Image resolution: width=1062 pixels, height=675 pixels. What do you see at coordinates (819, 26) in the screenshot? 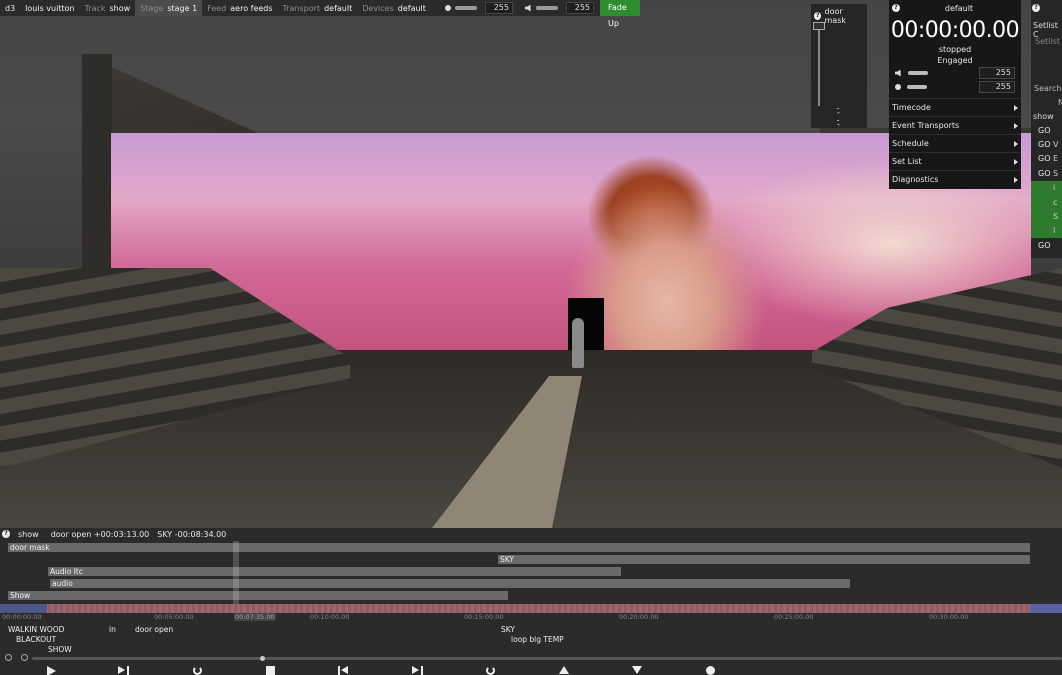
I see `door-mask-fader-knob` at bounding box center [819, 26].